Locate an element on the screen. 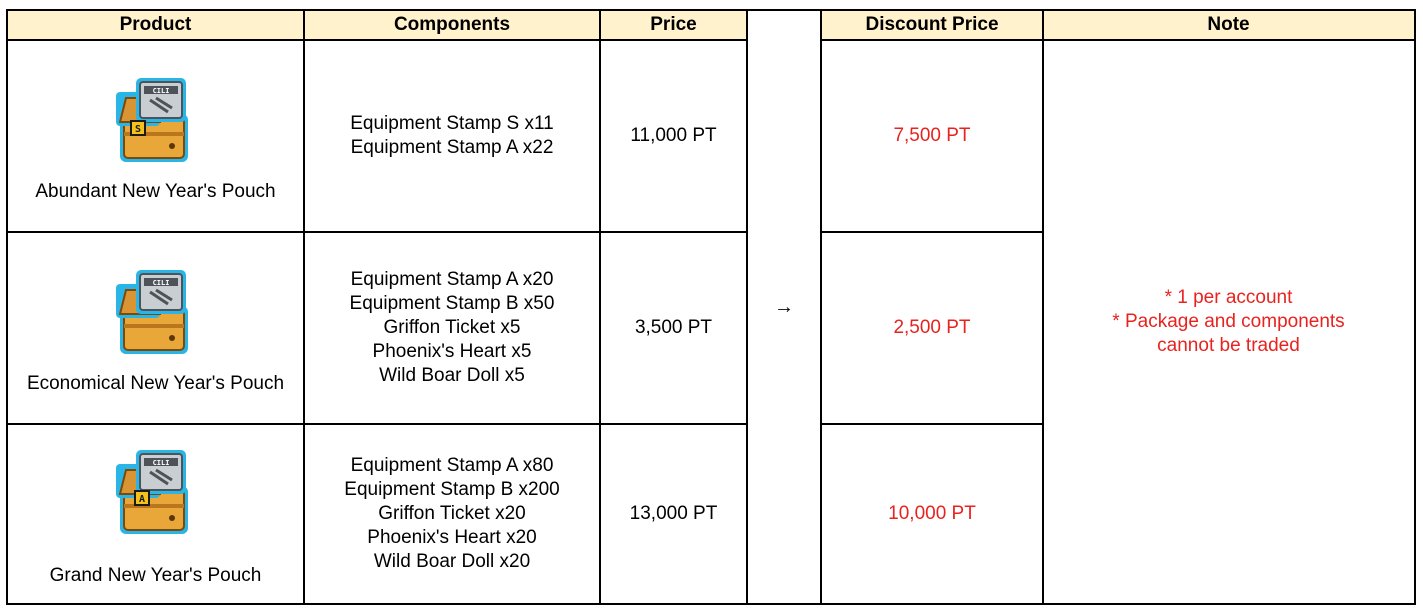  component-item: Equipment Stamp B x50 is located at coordinates (452, 303).